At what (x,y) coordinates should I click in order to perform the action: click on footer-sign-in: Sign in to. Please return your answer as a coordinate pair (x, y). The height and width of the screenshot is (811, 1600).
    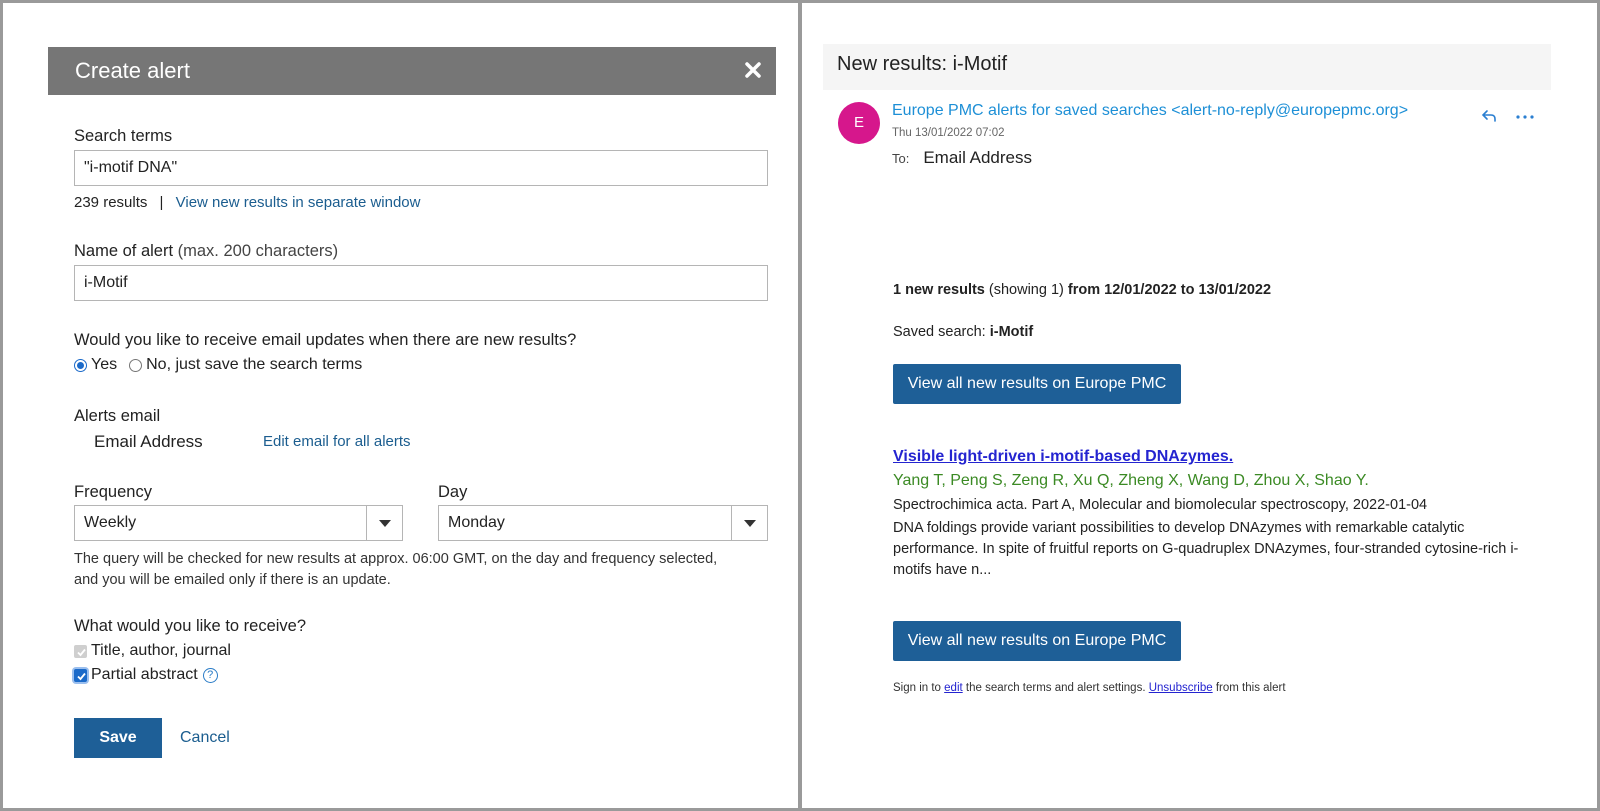
    Looking at the image, I should click on (917, 688).